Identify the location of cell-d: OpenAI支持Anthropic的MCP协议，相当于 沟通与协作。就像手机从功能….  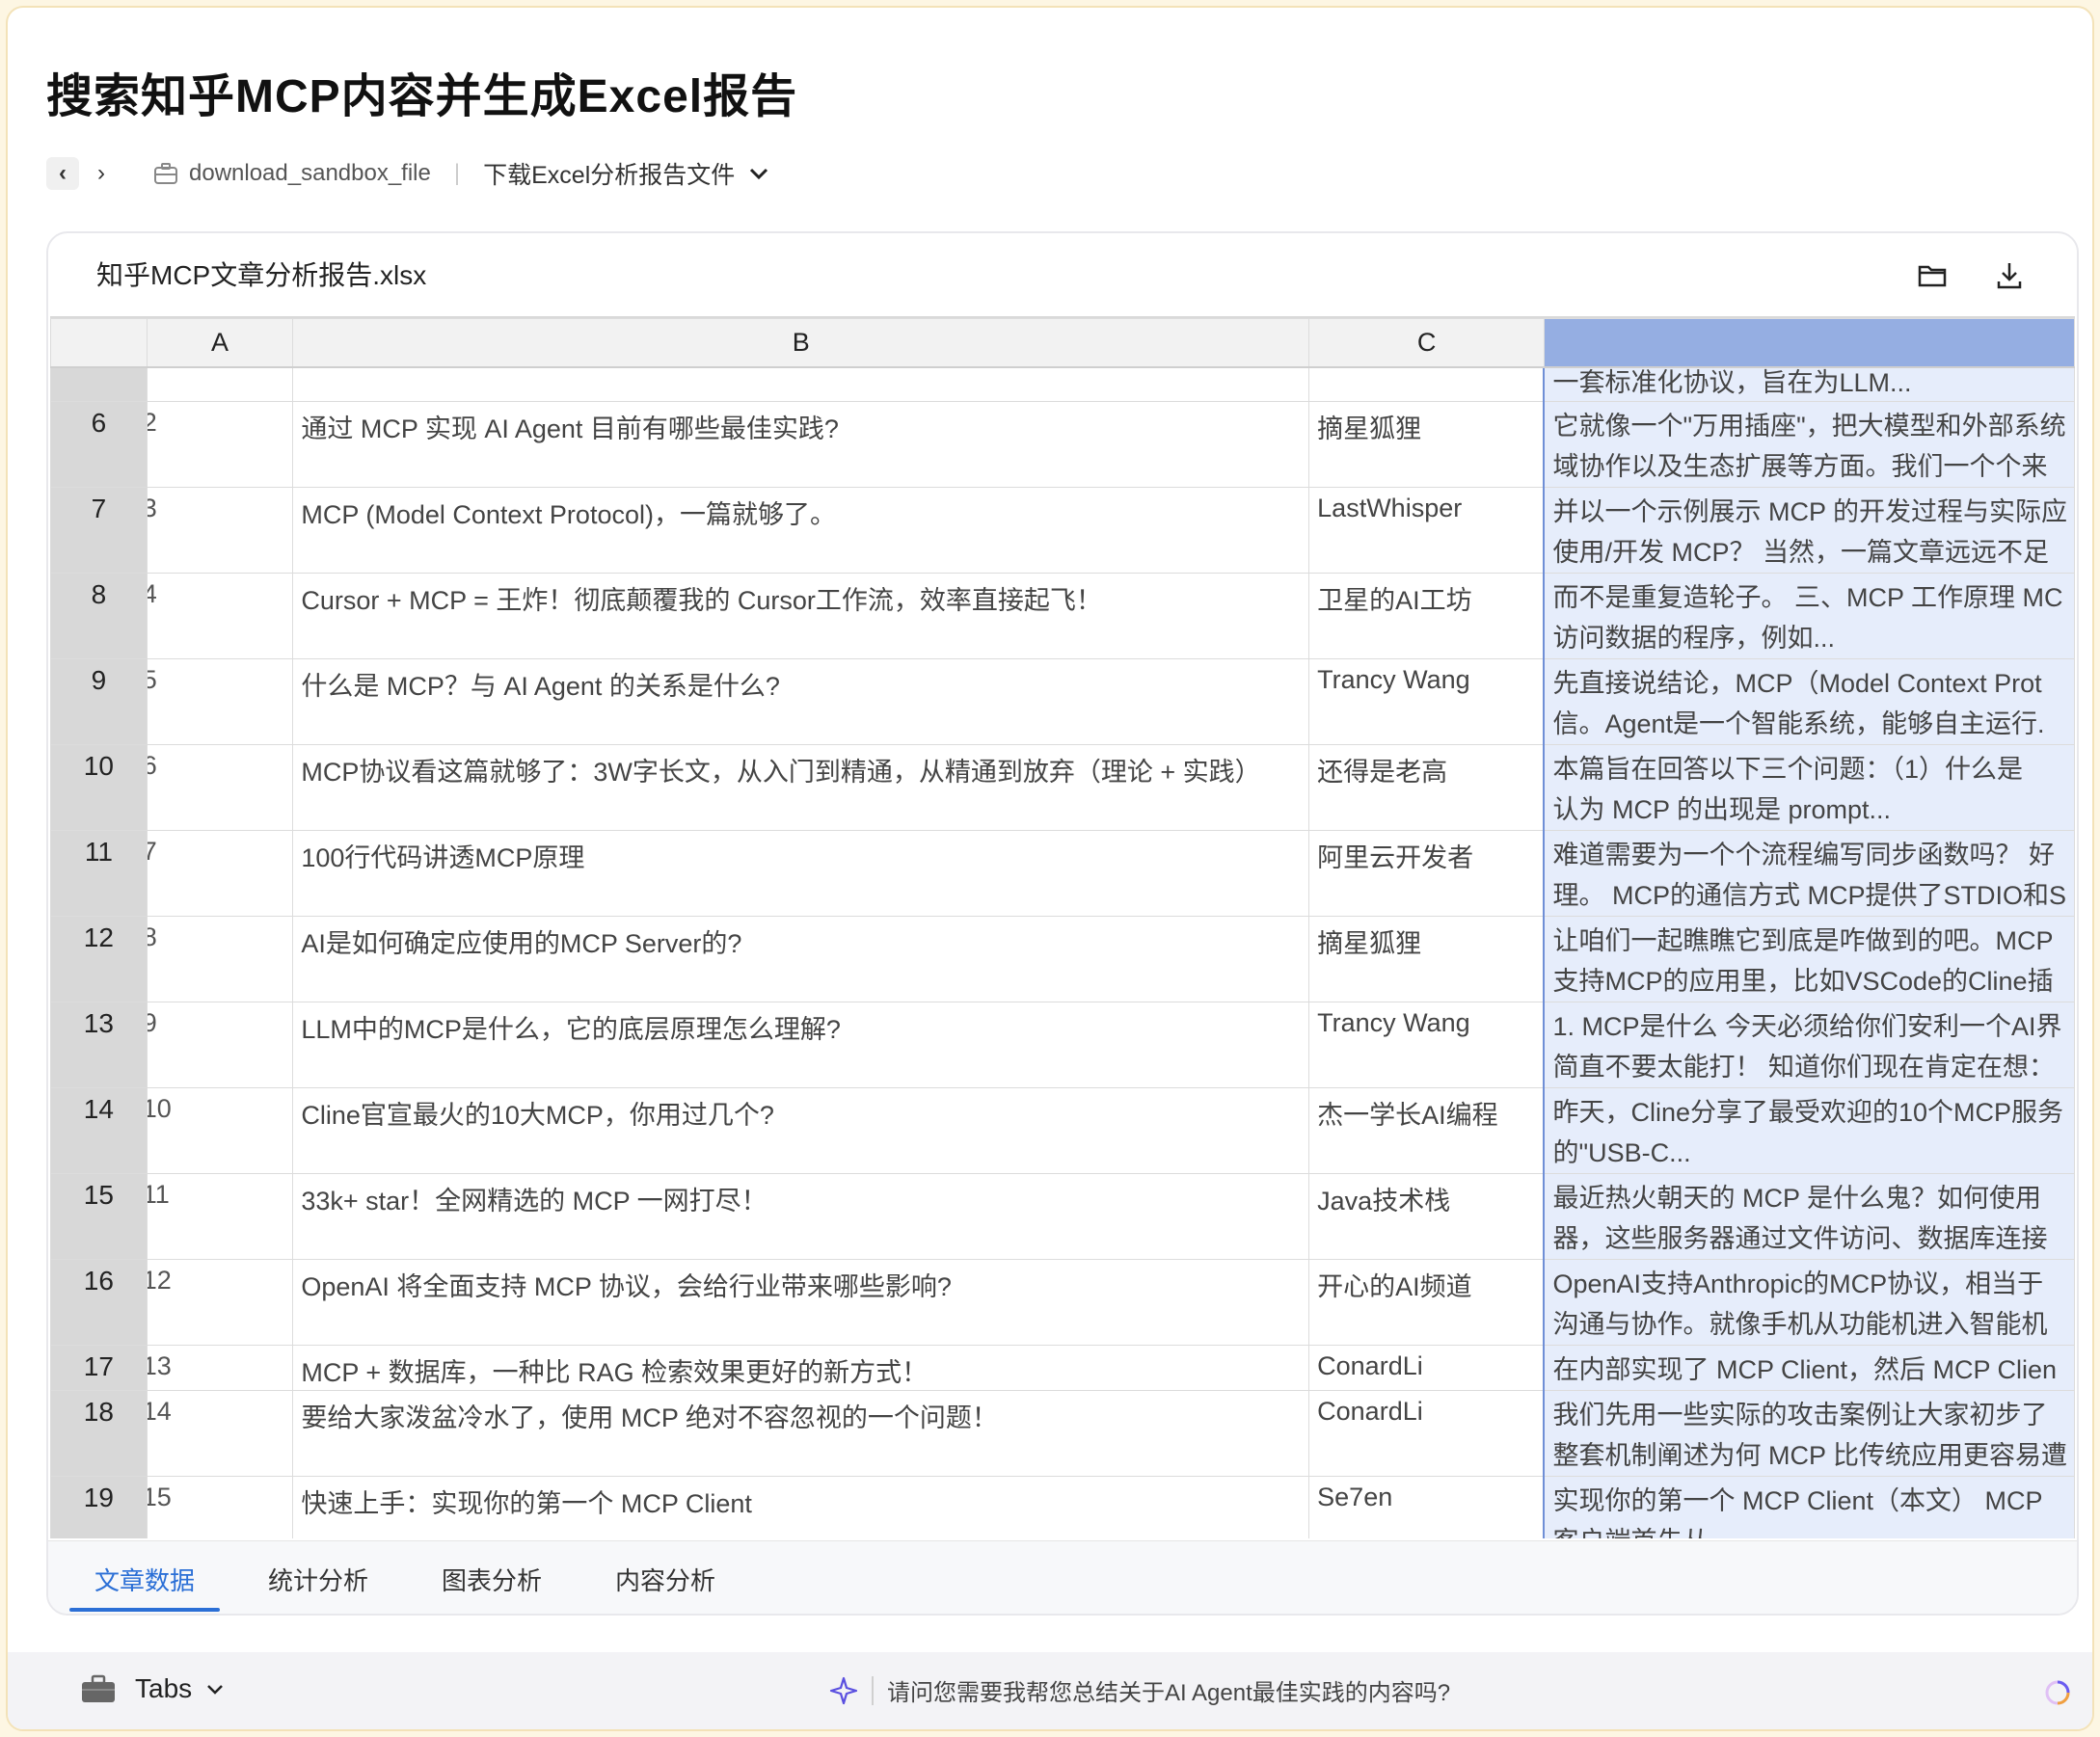
(1809, 1302).